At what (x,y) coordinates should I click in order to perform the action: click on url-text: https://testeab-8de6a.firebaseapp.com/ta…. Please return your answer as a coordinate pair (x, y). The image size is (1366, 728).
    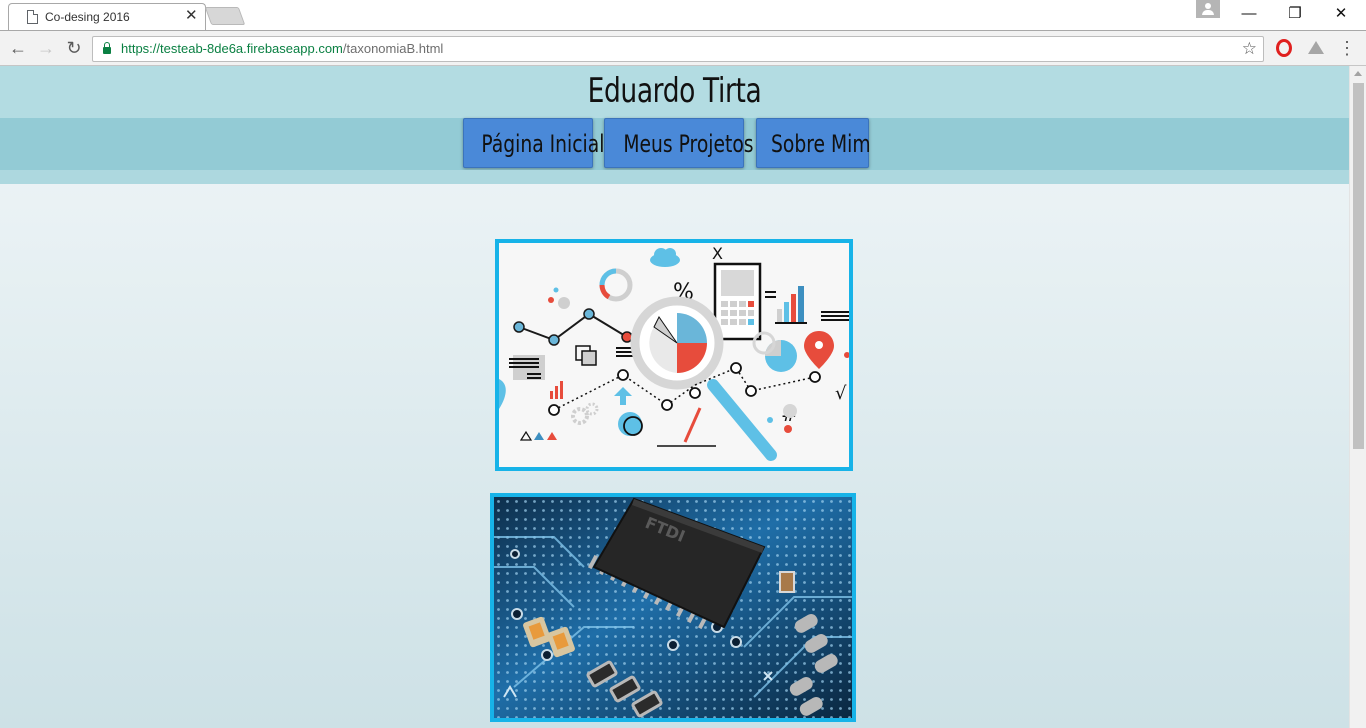
    Looking at the image, I should click on (282, 48).